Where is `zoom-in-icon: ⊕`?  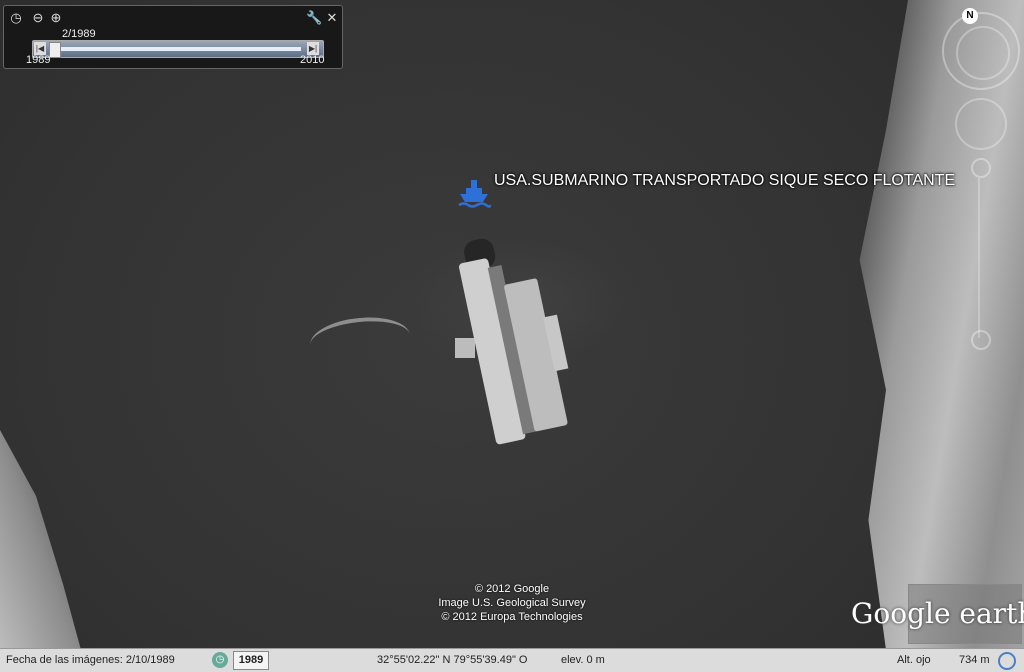
zoom-in-icon: ⊕ is located at coordinates (56, 18).